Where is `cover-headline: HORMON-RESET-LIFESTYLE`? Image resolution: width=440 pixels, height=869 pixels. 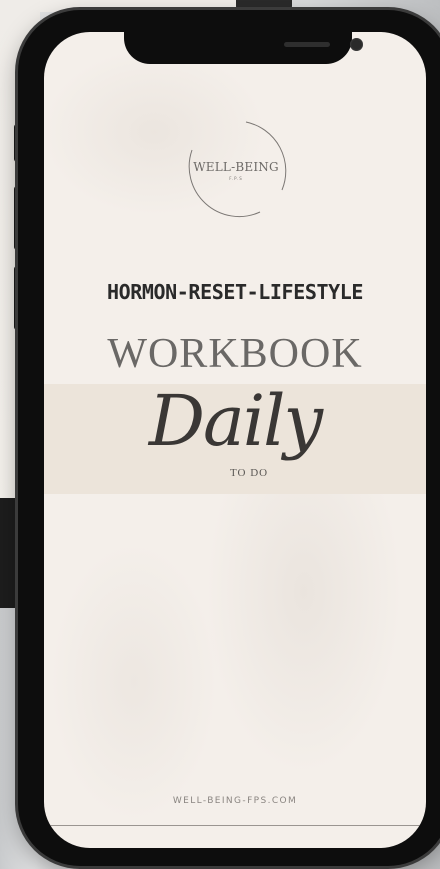
cover-headline: HORMON-RESET-LIFESTYLE is located at coordinates (235, 292).